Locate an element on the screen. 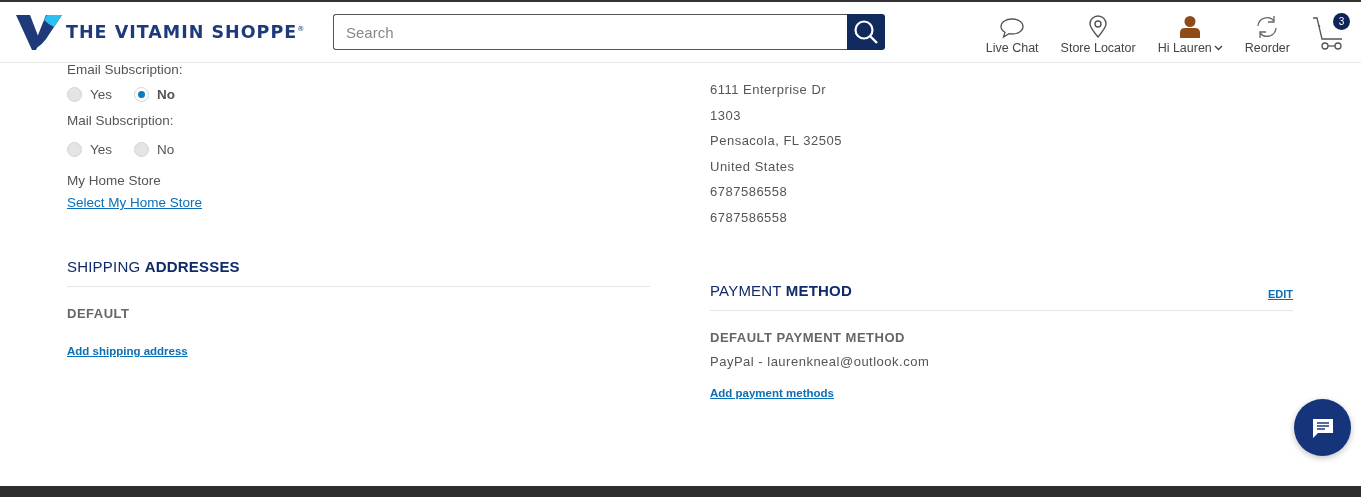 The height and width of the screenshot is (497, 1361). address-line: 6111 Enterprise Dr is located at coordinates (769, 90).